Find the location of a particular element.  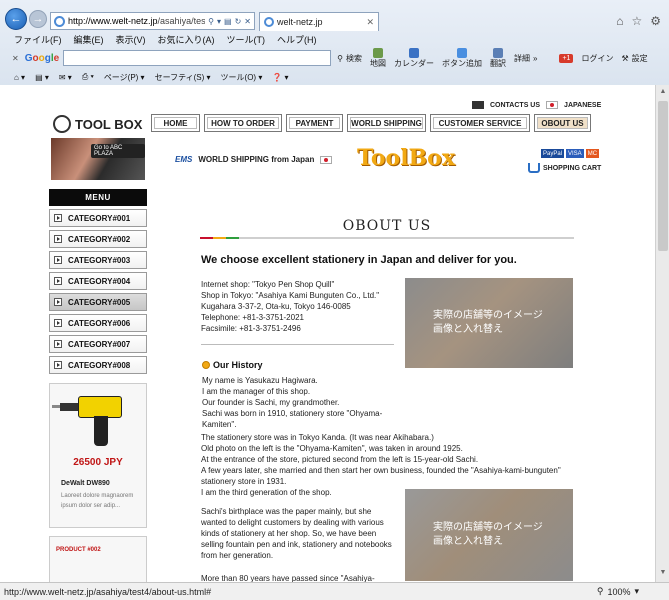

scroll-thumb is located at coordinates (663, 176).